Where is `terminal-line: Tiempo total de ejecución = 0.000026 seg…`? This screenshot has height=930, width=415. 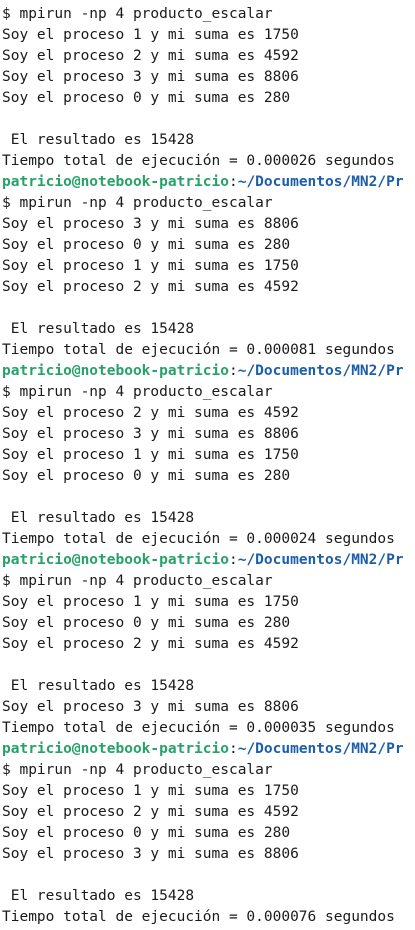 terminal-line: Tiempo total de ejecución = 0.000026 seg… is located at coordinates (198, 161).